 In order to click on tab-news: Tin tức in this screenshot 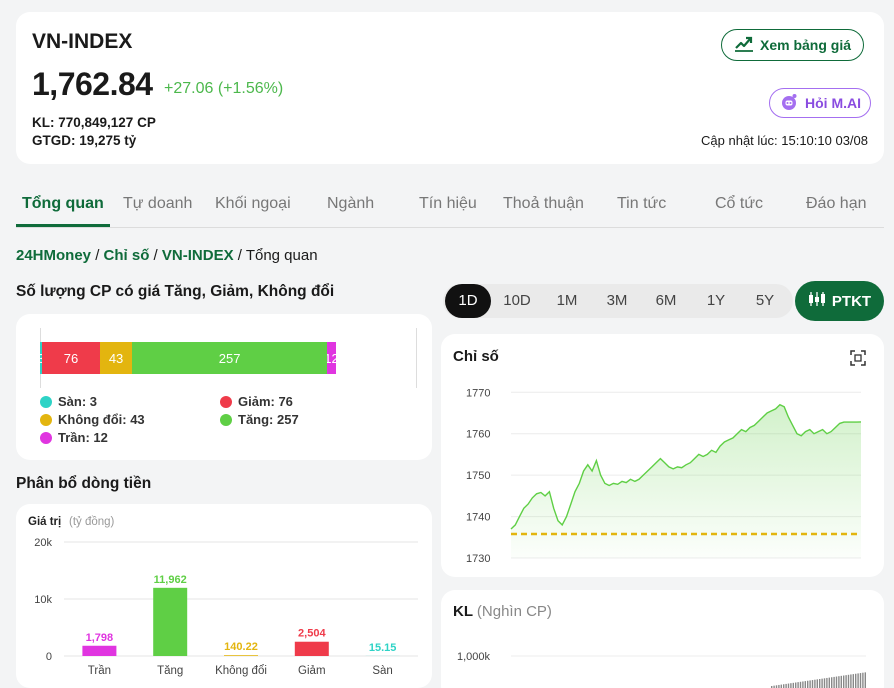, I will do `click(641, 204)`.